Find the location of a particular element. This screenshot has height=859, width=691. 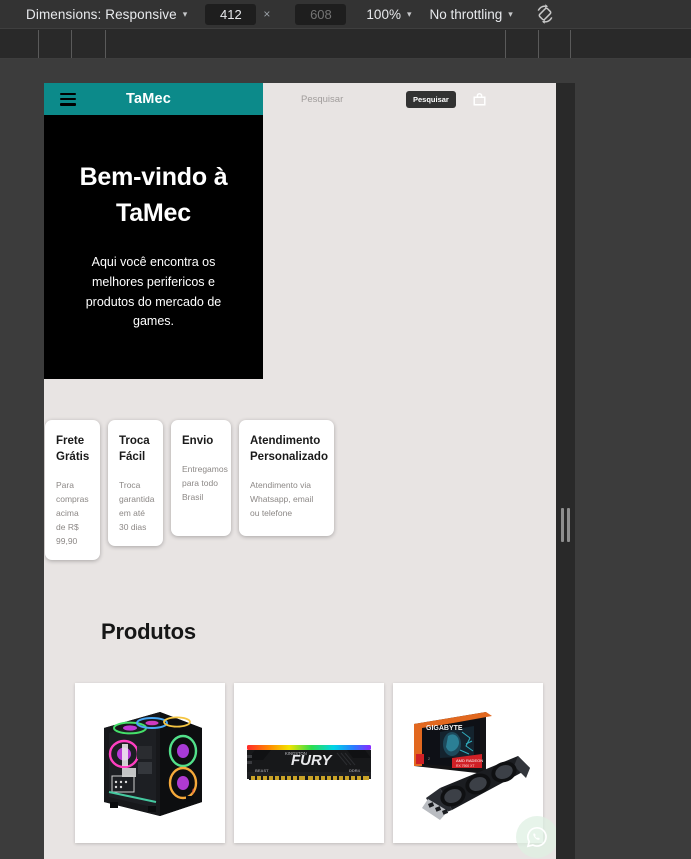

throttling-dropdown: No throttling ▾ is located at coordinates (470, 14).